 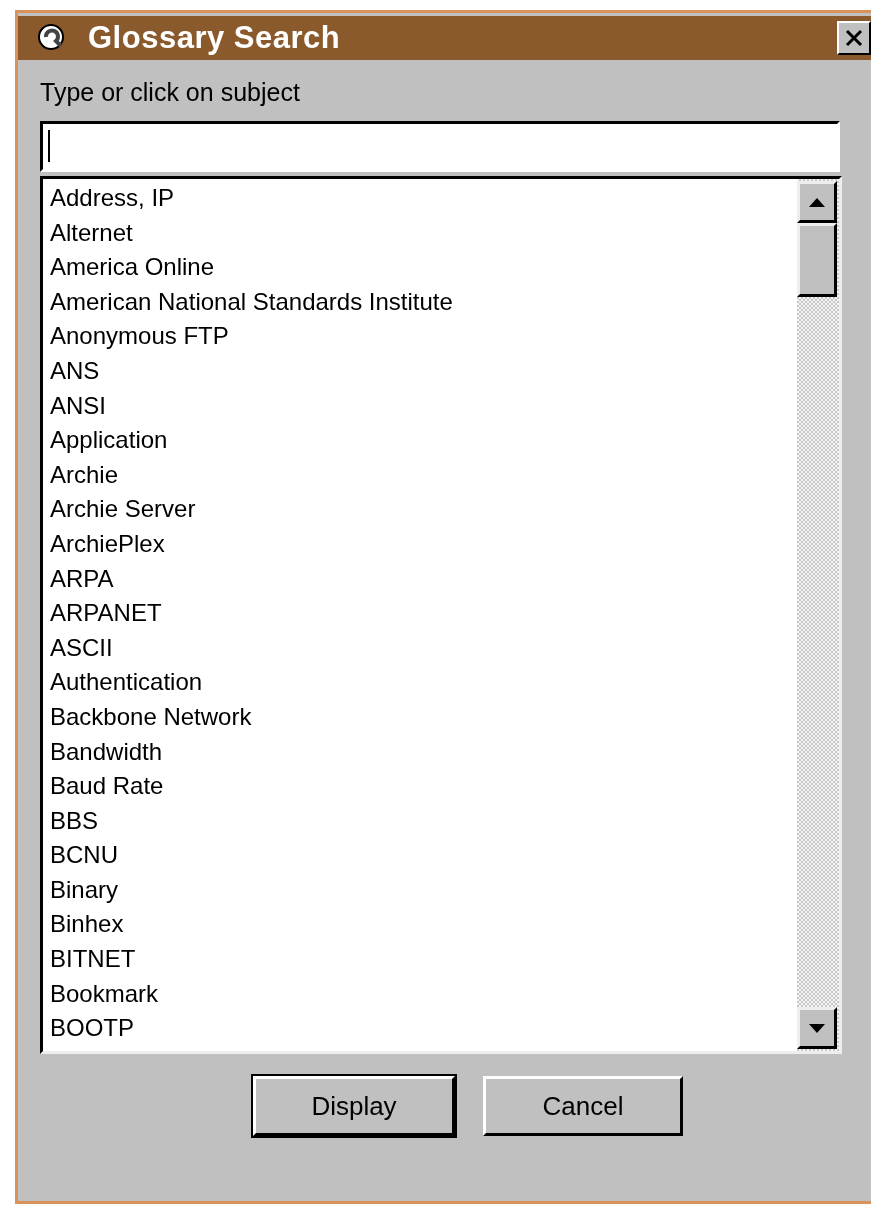 I want to click on scroll-thumb, so click(x=817, y=260).